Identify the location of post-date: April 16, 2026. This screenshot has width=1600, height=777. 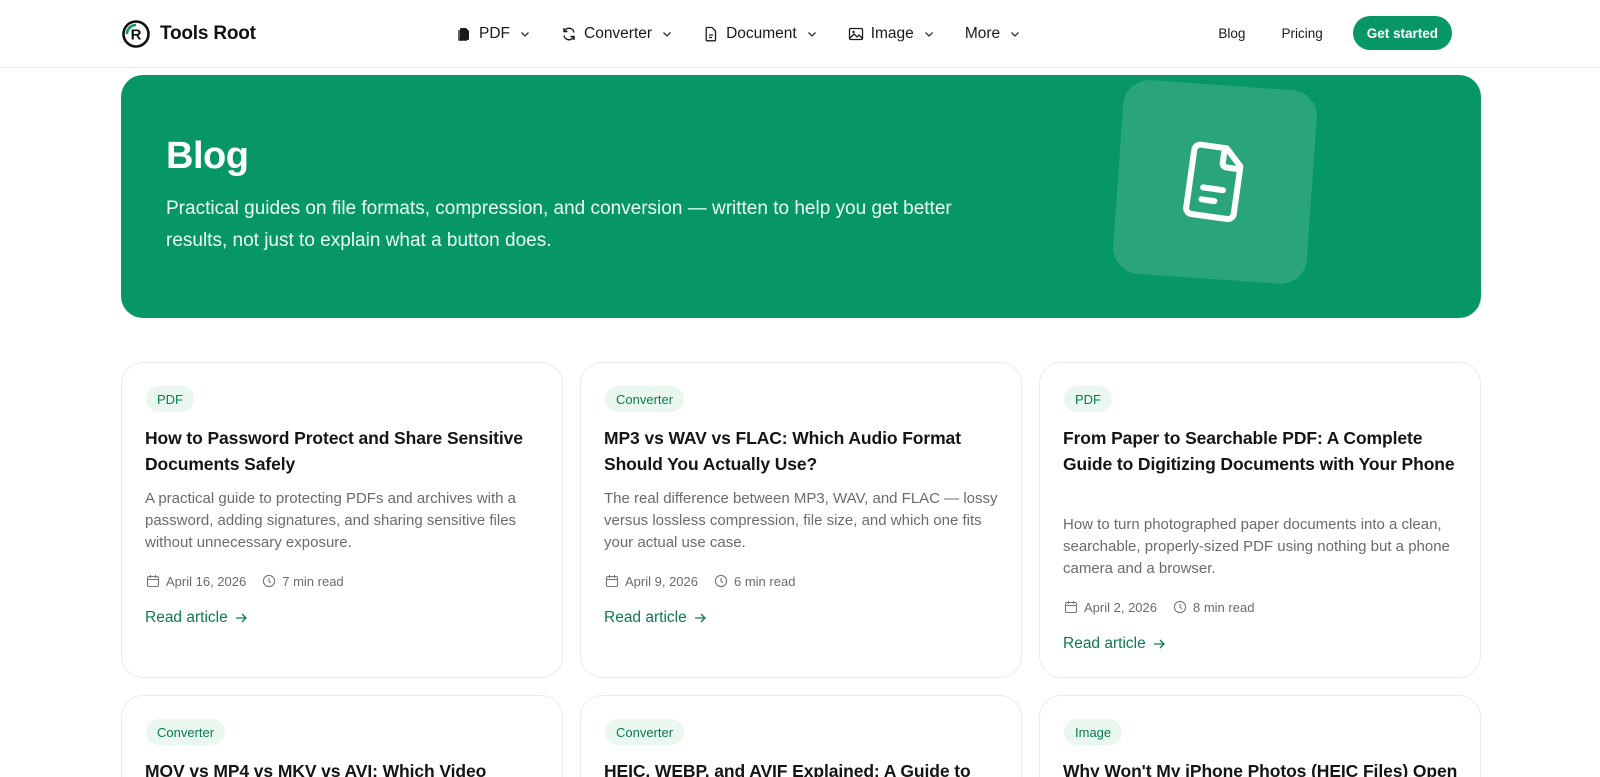
(206, 581).